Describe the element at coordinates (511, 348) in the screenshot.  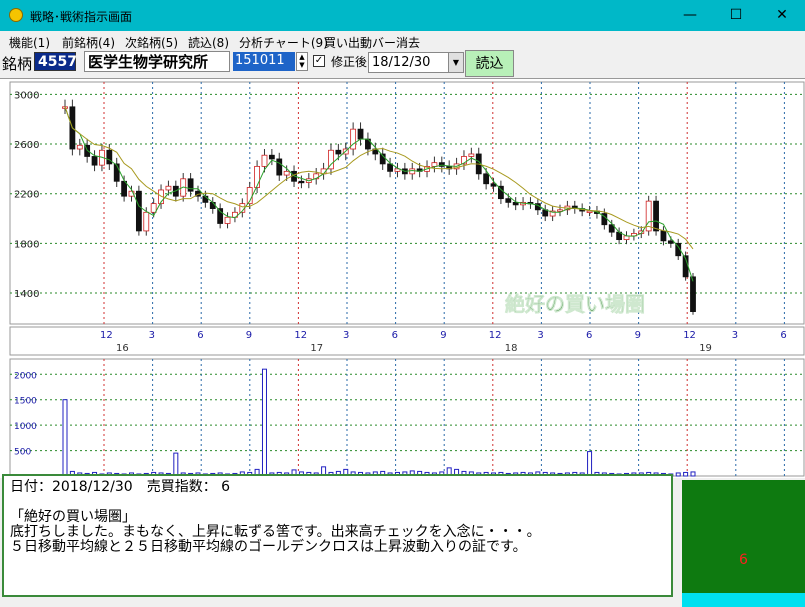
I see `year-label: 18` at that location.